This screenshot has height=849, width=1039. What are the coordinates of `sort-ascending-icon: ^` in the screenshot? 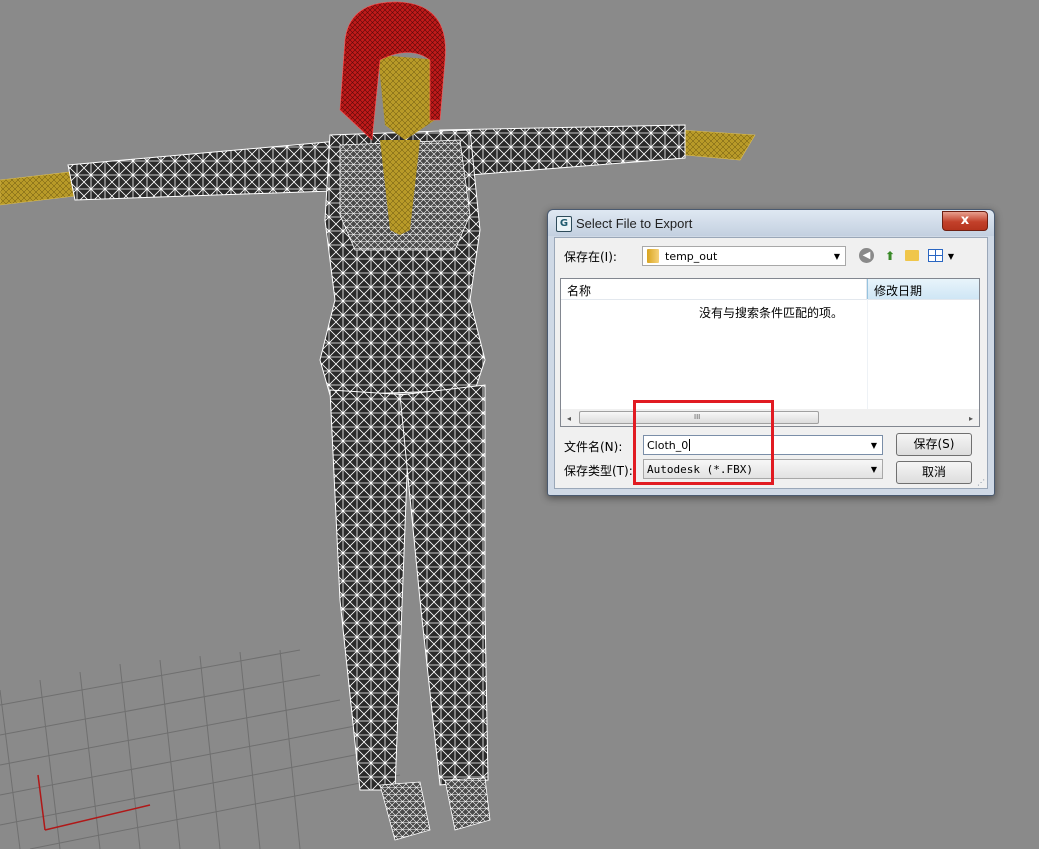 It's located at (934, 282).